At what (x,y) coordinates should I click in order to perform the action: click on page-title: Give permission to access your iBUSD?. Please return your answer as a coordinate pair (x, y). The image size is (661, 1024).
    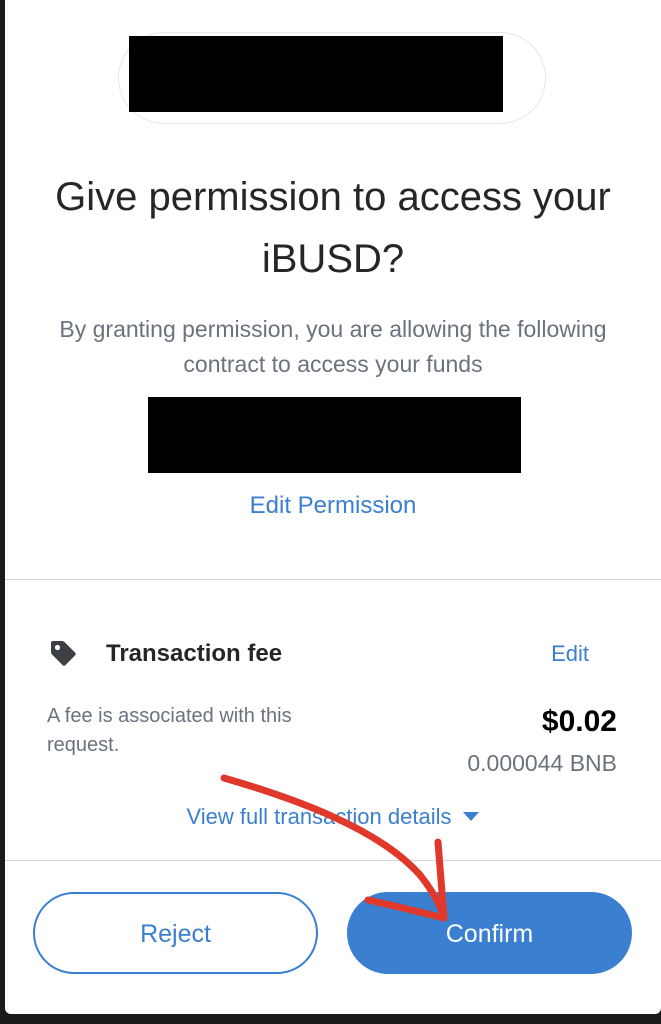
    Looking at the image, I should click on (333, 228).